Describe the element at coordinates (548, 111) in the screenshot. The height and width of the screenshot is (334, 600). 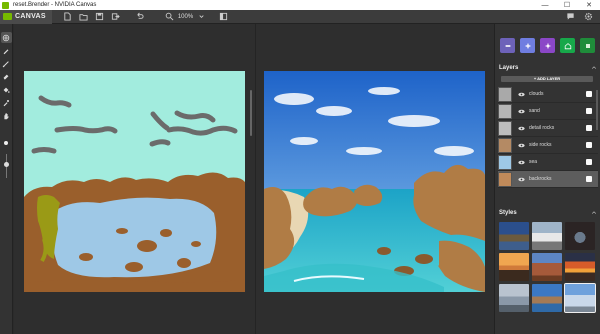
I see `layer-item: sand` at that location.